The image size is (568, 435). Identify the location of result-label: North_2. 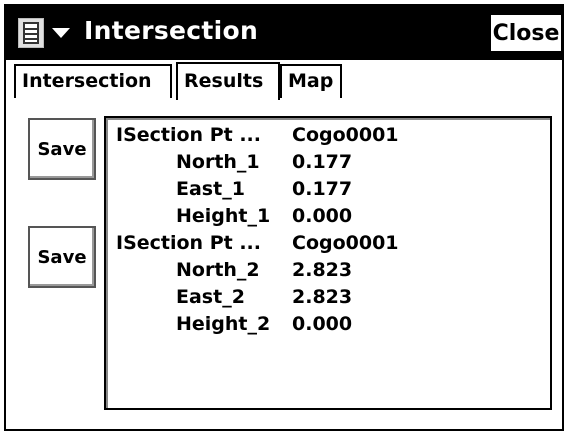
(218, 270).